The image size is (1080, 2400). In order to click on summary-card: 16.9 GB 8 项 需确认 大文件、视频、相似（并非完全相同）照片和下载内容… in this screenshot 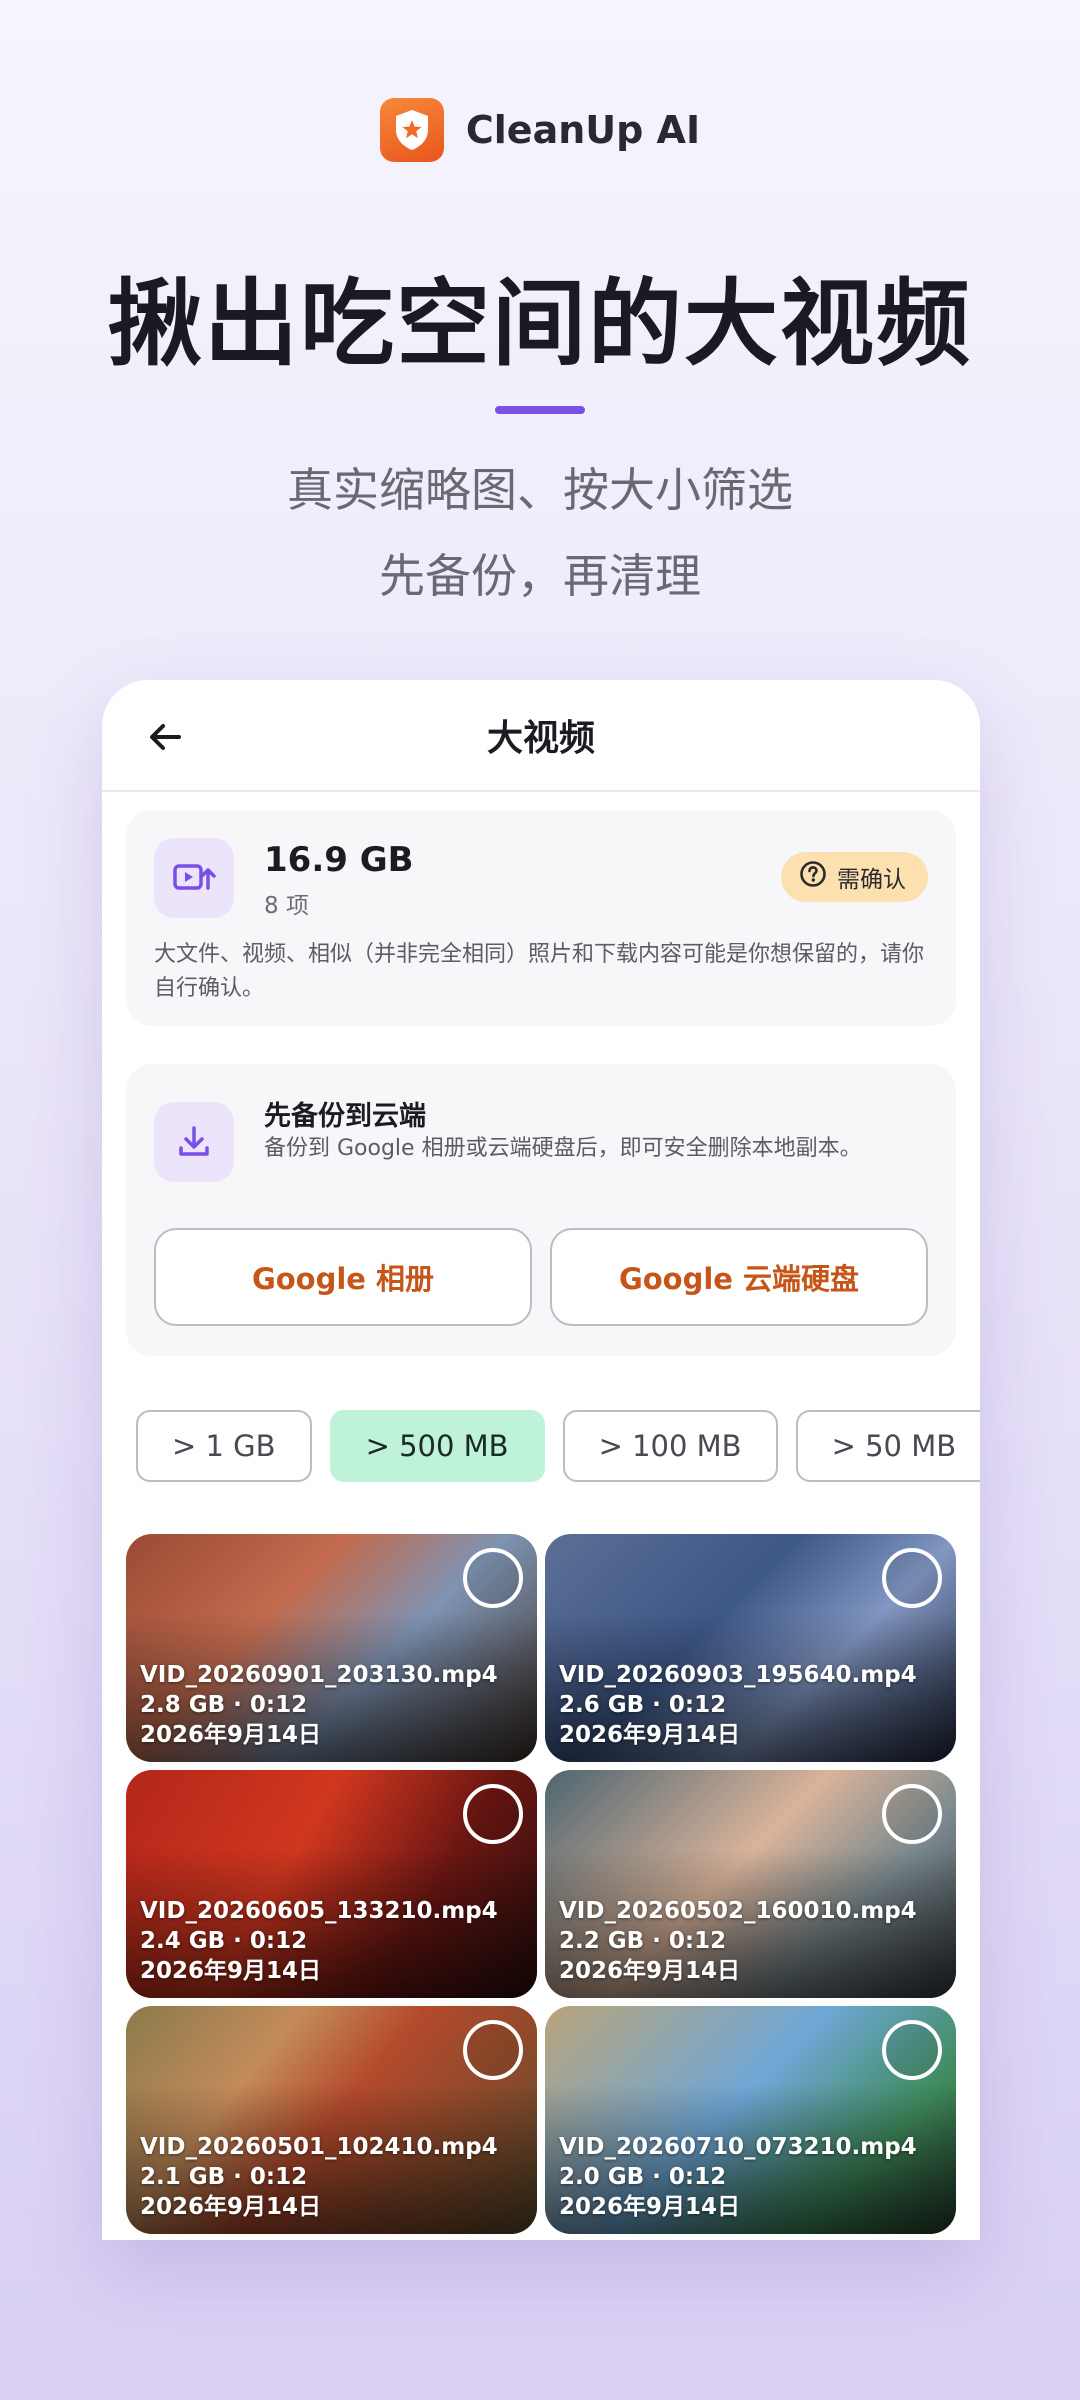, I will do `click(541, 918)`.